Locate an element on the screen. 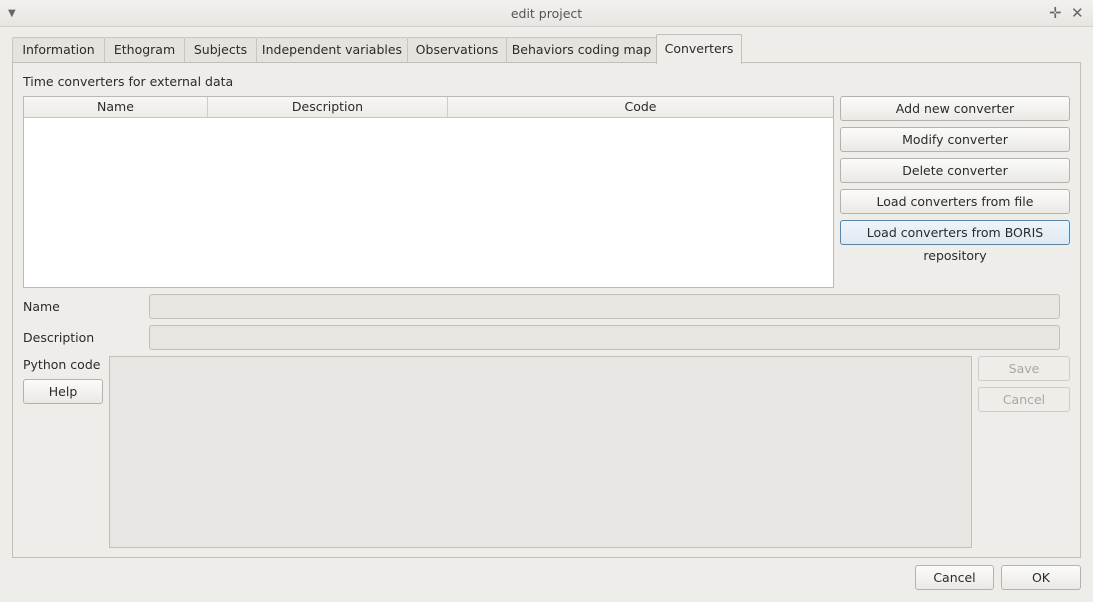  window-titlebar: ▼ edit project ✛ ✕ is located at coordinates (546, 13).